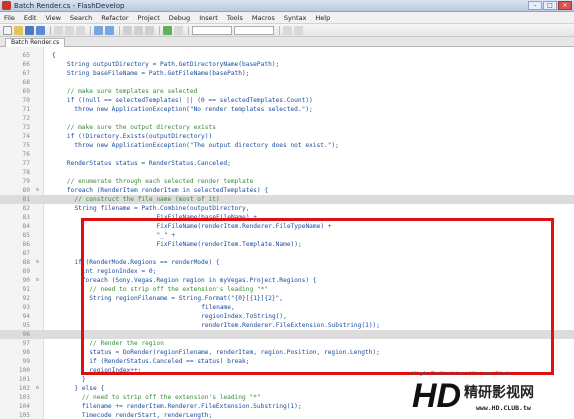  What do you see at coordinates (52, 18) in the screenshot?
I see `menu-view: View` at bounding box center [52, 18].